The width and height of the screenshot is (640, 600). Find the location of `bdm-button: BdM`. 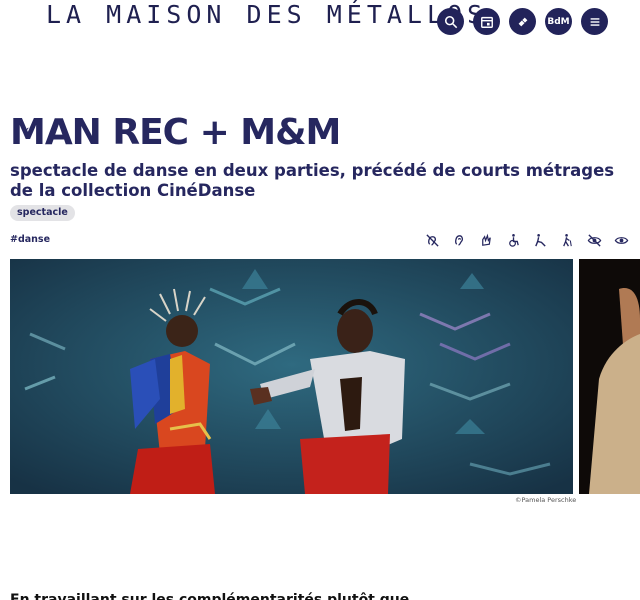

bdm-button: BdM is located at coordinates (558, 21).